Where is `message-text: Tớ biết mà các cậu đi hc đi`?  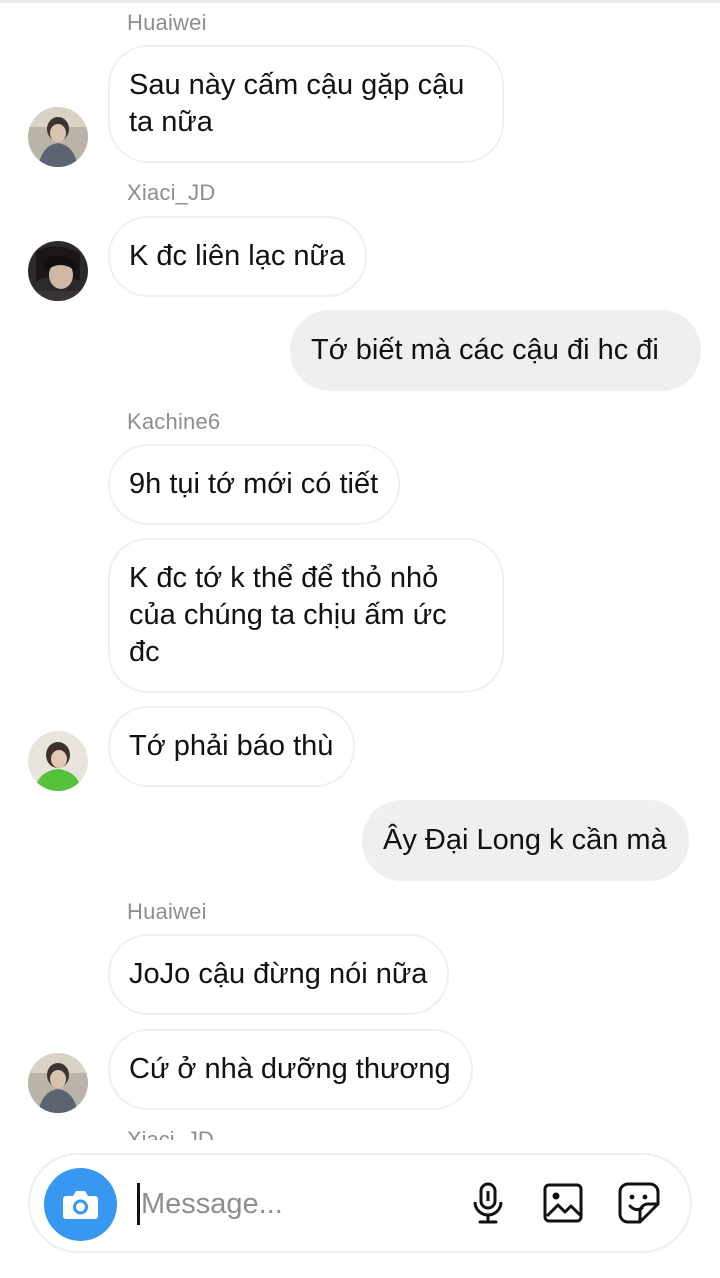 message-text: Tớ biết mà các cậu đi hc đi is located at coordinates (485, 350).